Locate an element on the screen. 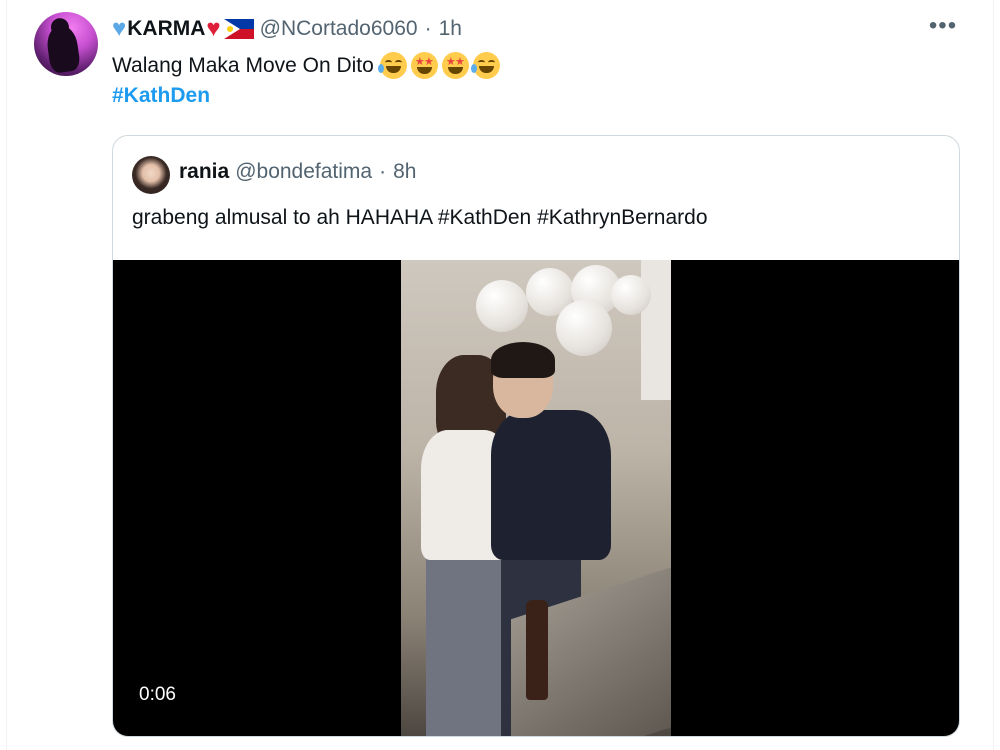 The height and width of the screenshot is (750, 1000). left-divider is located at coordinates (6, 375).